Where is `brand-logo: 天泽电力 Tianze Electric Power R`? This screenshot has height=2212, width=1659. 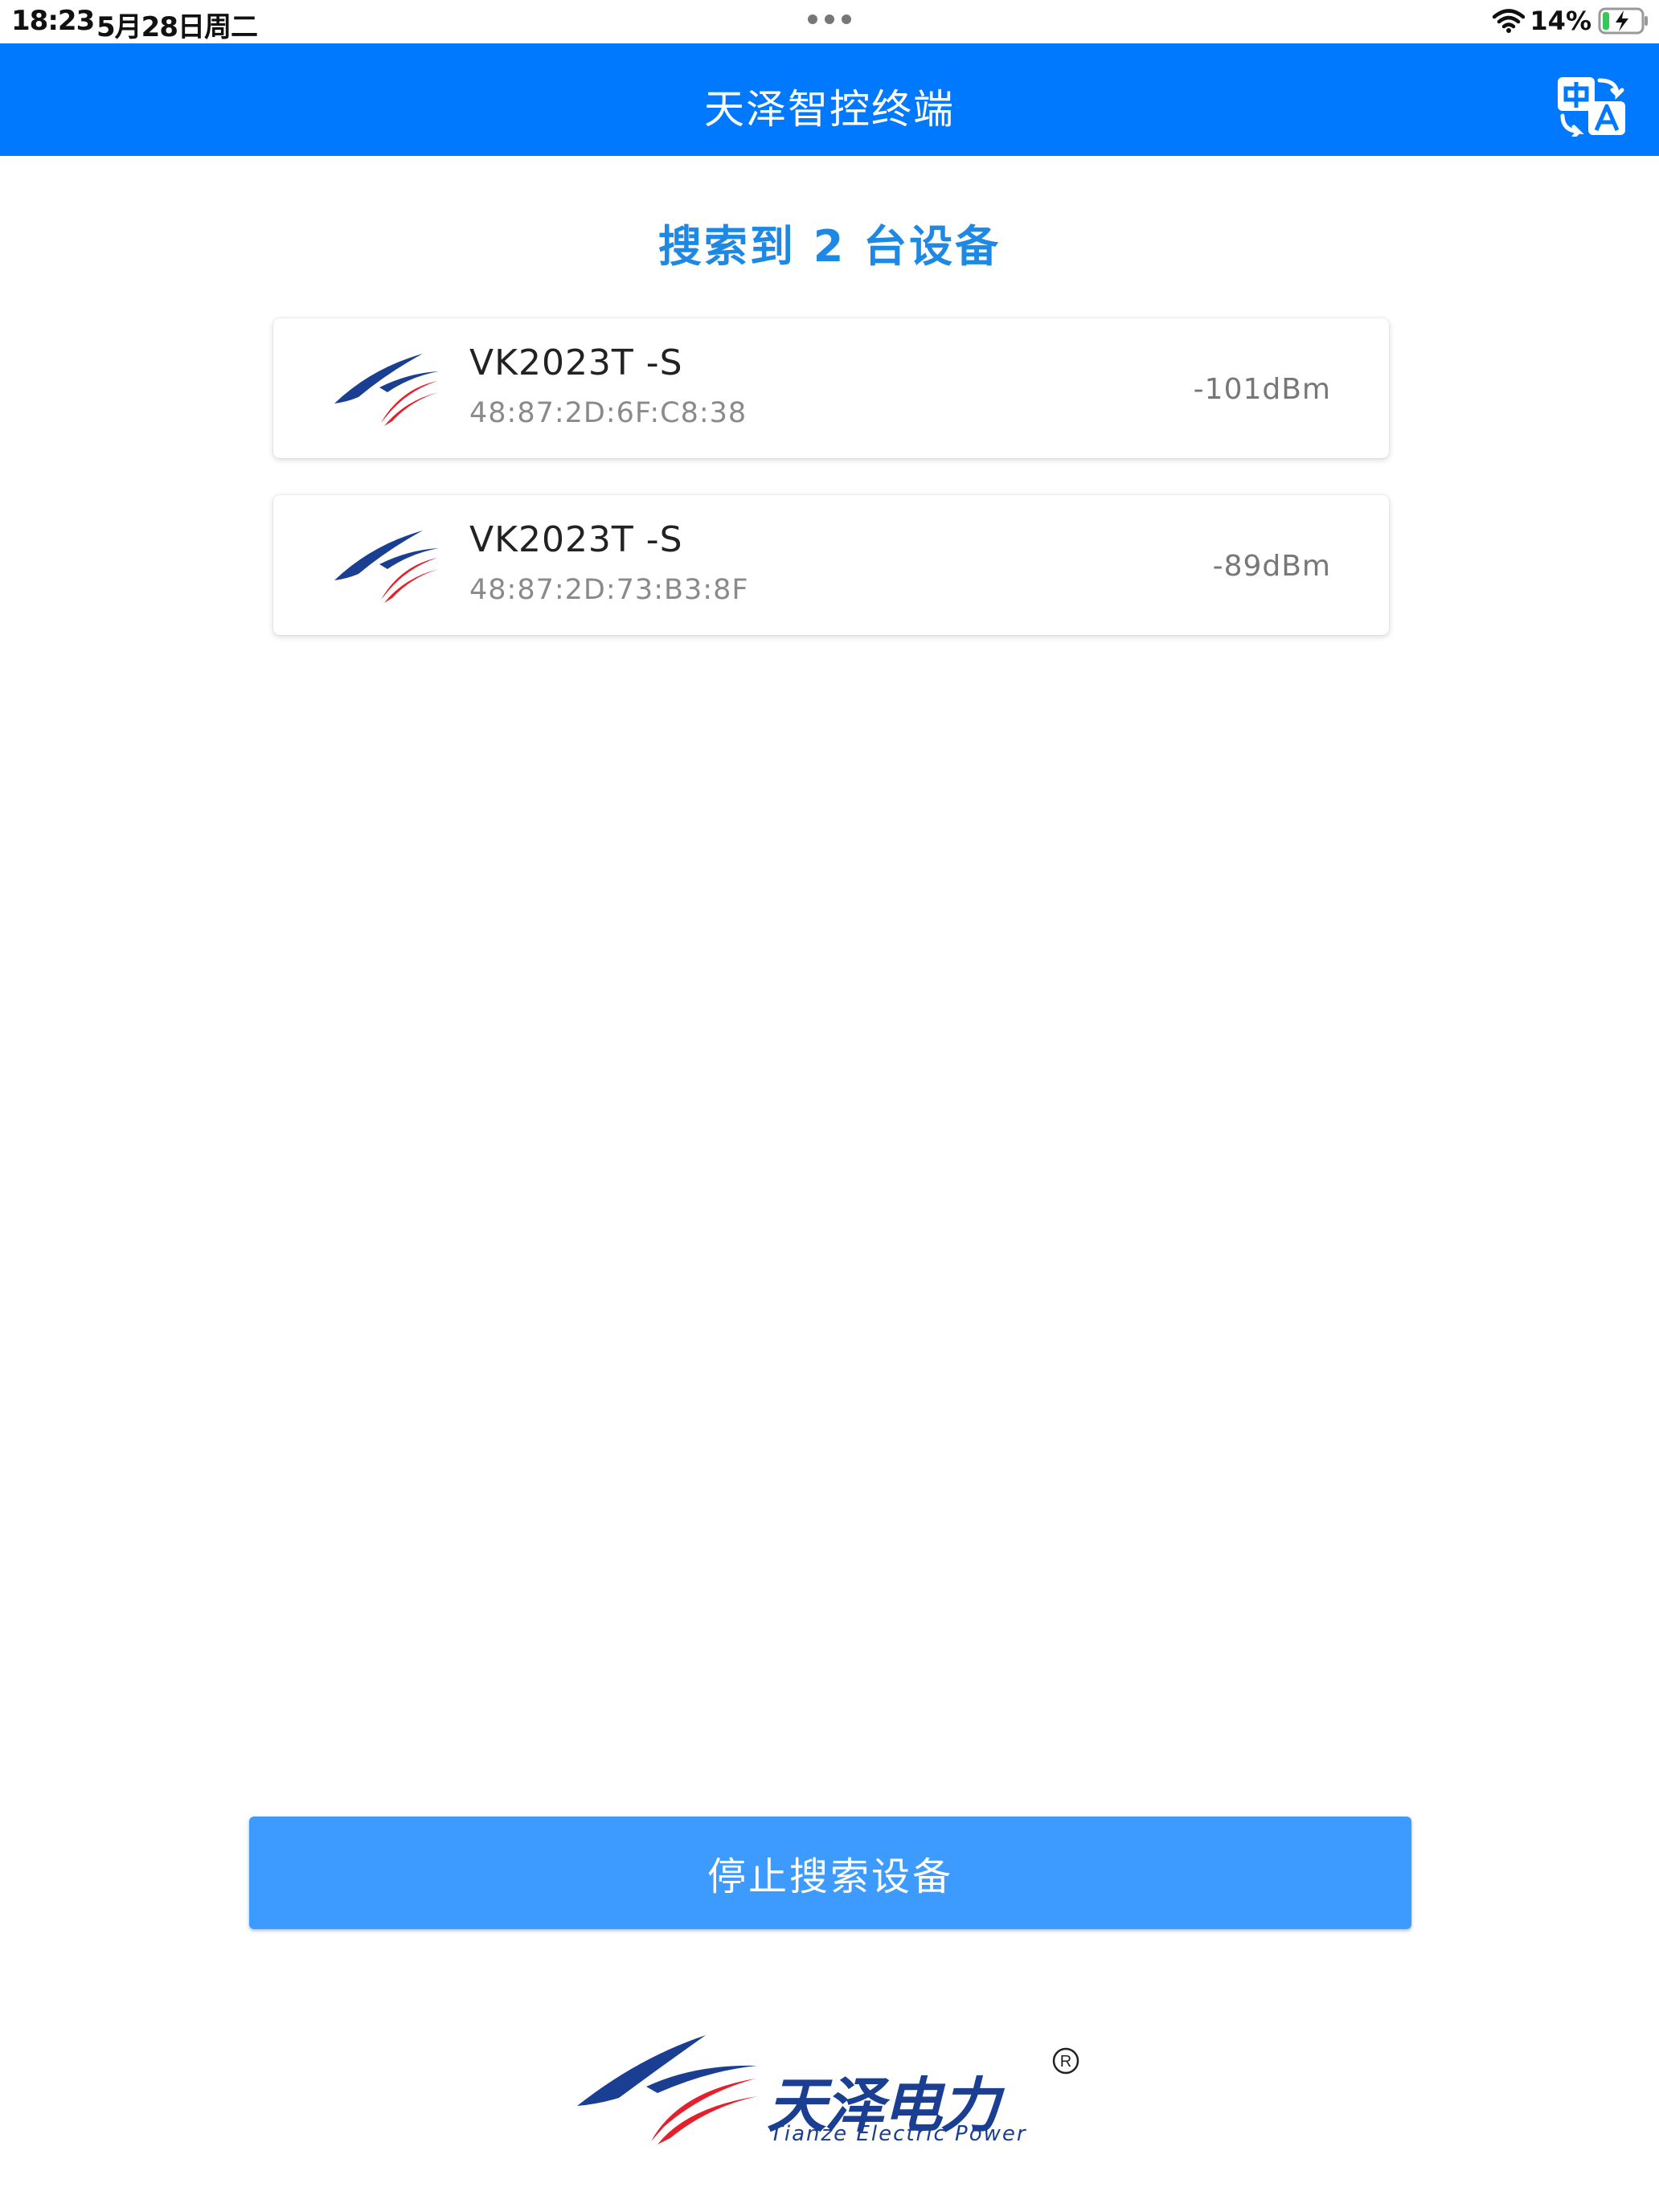
brand-logo: 天泽电力 Tianze Electric Power R is located at coordinates (831, 2090).